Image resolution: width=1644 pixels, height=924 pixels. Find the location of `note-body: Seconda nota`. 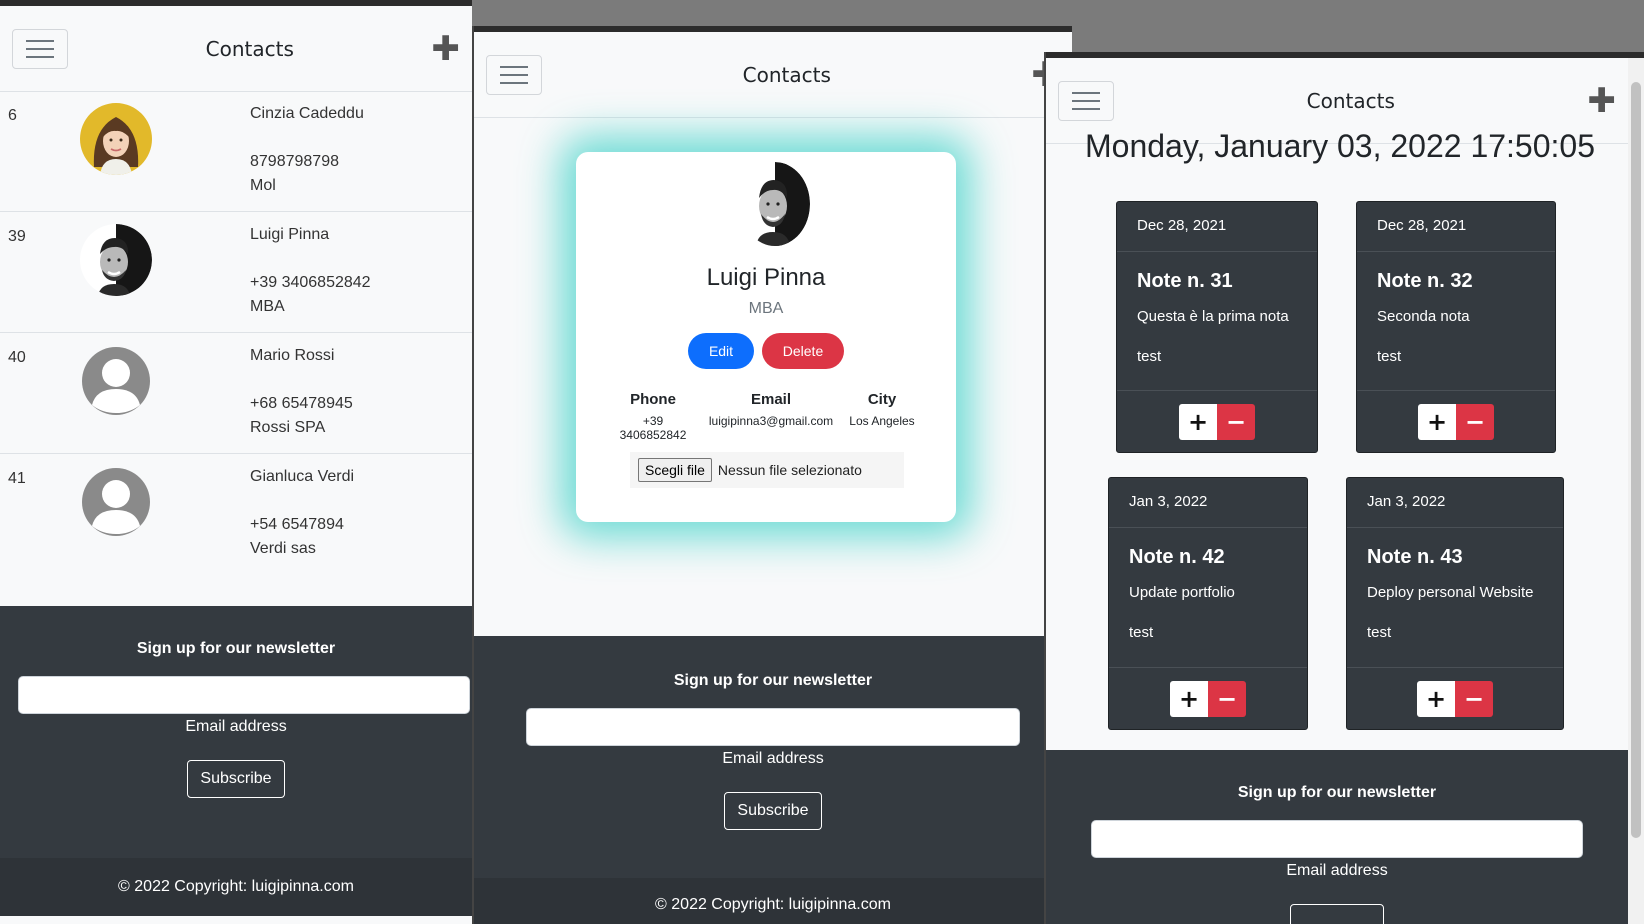

note-body: Seconda nota is located at coordinates (1423, 316).